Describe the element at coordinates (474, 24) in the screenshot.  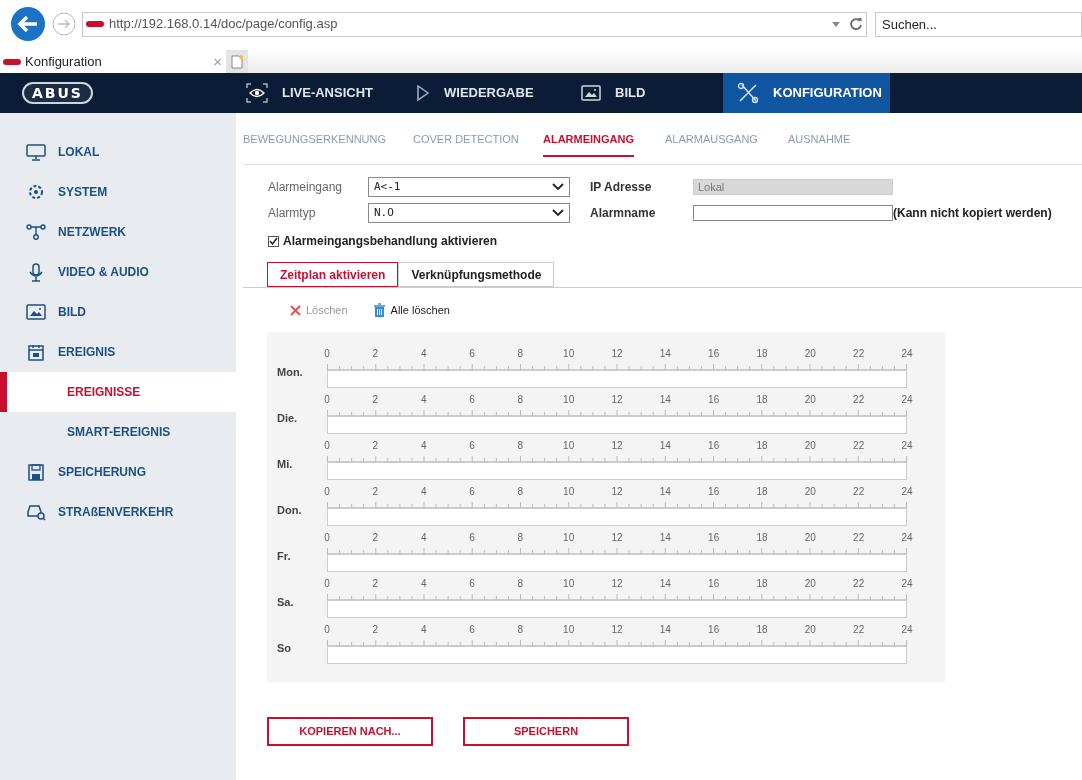
I see `address-bar: http://192.168.0.14/doc/page/config.asp` at that location.